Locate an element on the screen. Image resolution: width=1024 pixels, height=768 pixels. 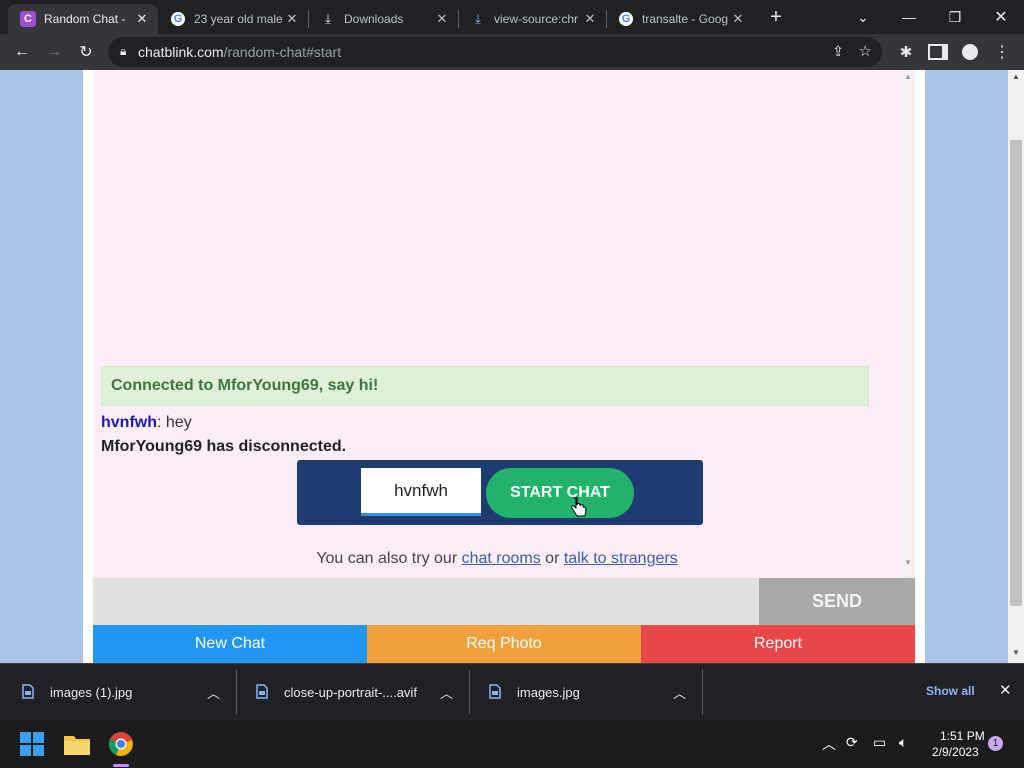
show-all-link: Show all is located at coordinates (950, 691).